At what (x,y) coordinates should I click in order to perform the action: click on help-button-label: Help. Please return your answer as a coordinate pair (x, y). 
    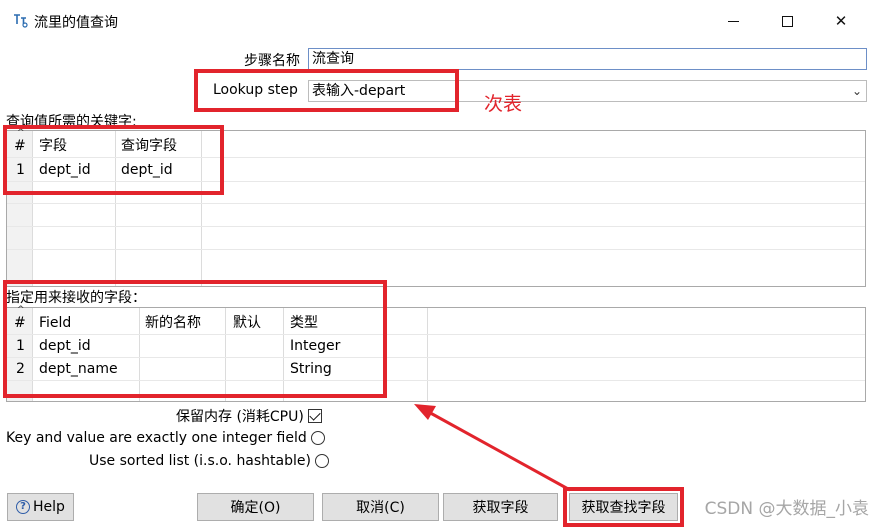
    Looking at the image, I should click on (49, 507).